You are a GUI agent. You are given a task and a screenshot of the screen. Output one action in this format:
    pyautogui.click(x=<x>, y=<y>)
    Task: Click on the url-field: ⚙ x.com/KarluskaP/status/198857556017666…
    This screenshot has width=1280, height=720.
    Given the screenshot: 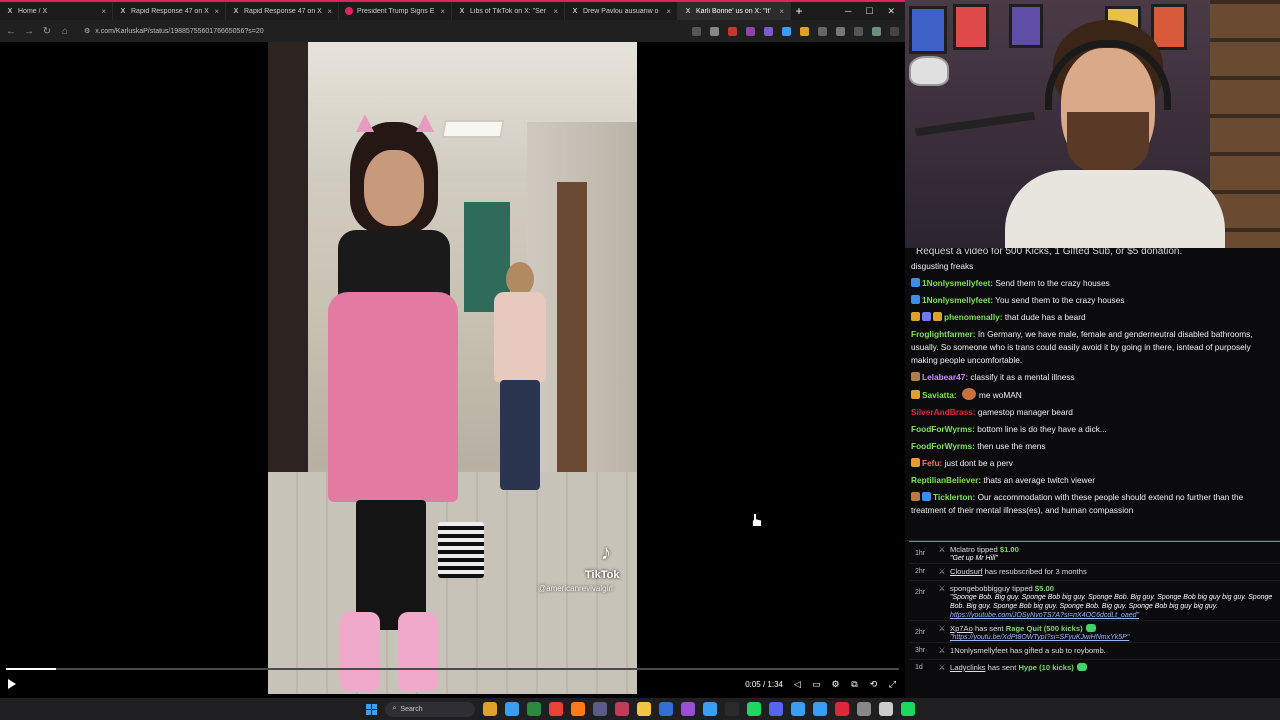 What is the action you would take?
    pyautogui.click(x=358, y=31)
    